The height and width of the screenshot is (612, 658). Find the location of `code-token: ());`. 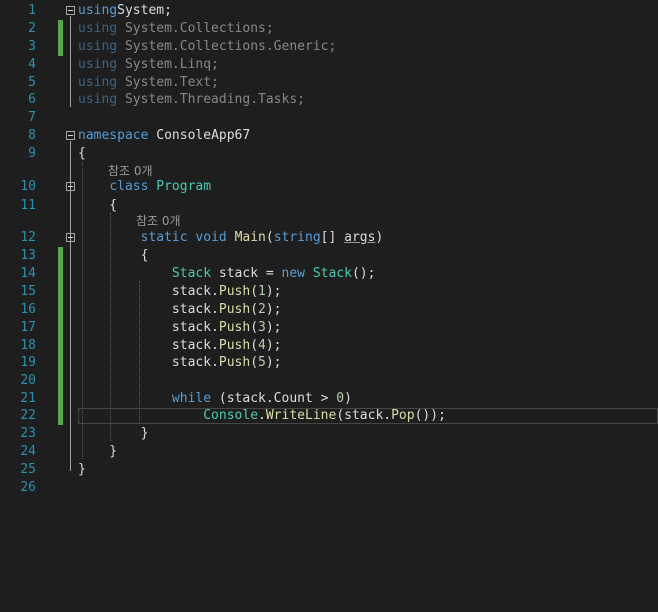

code-token: ()); is located at coordinates (430, 415).